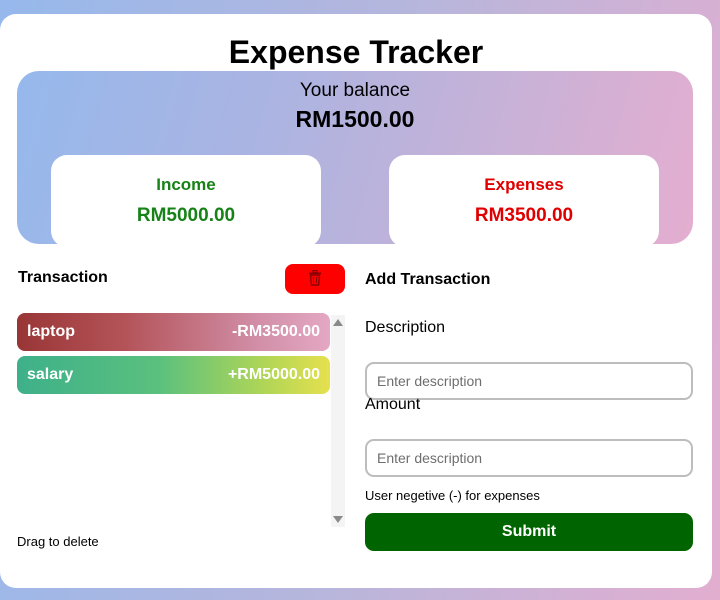 The height and width of the screenshot is (600, 720). I want to click on description-label: Description, so click(405, 327).